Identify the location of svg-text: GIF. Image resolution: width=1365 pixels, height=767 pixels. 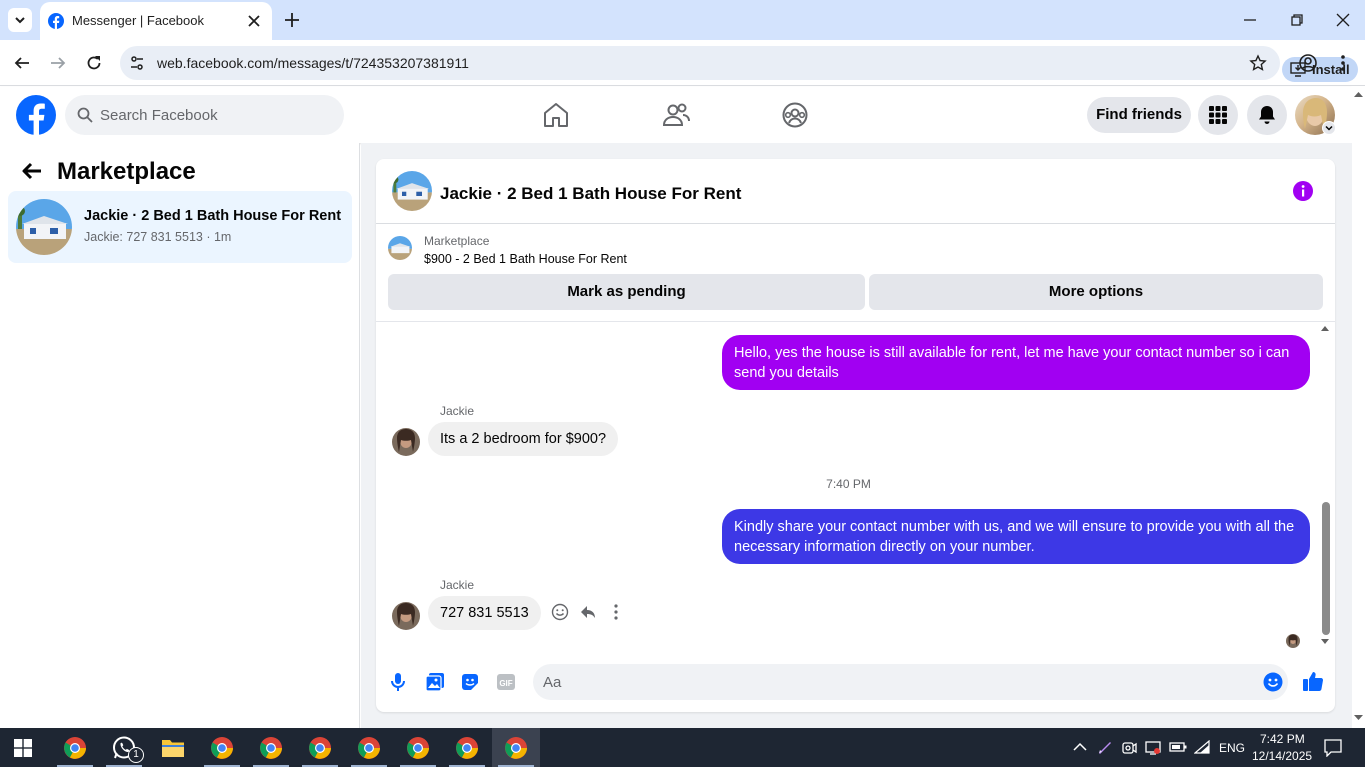
(505, 683).